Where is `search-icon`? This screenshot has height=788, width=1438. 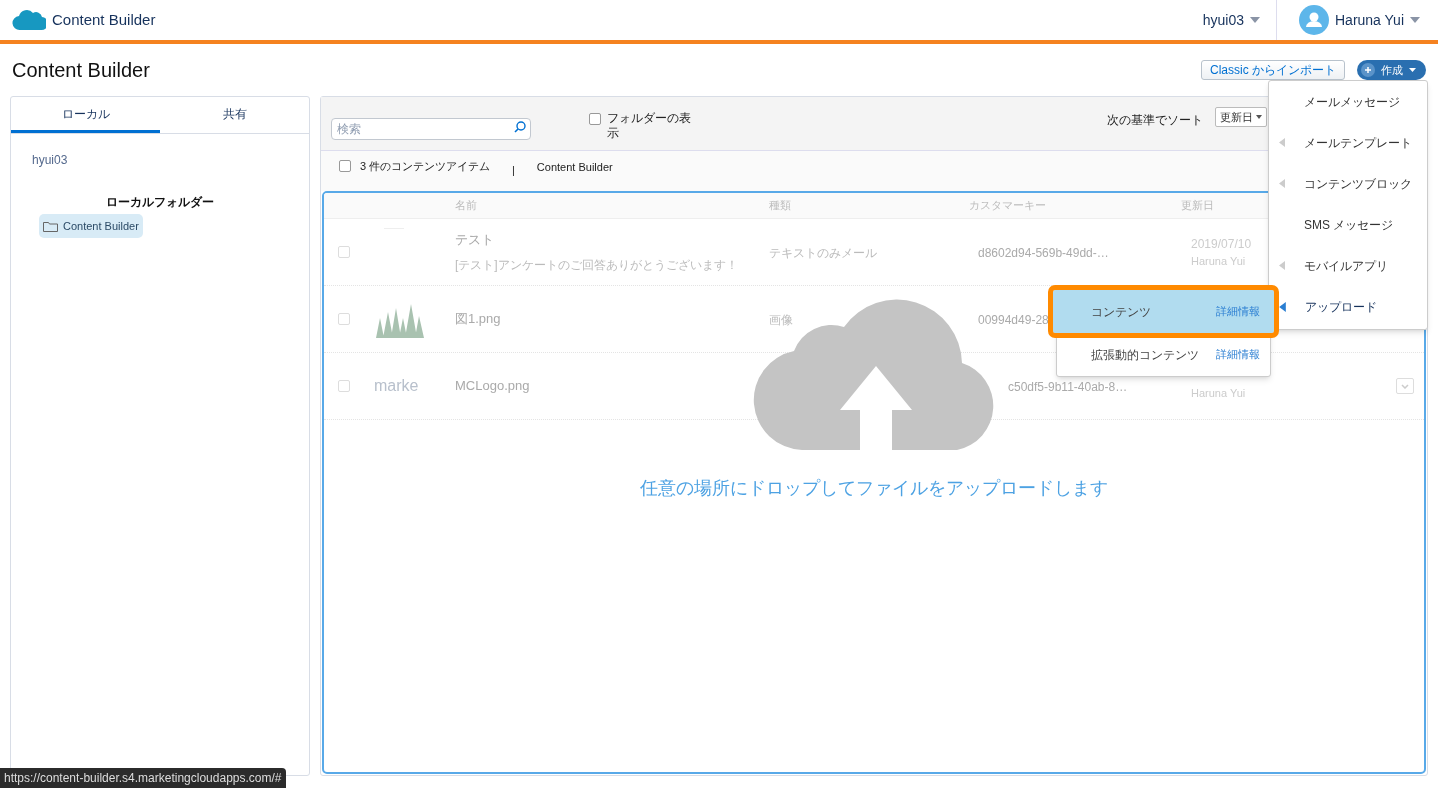 search-icon is located at coordinates (520, 127).